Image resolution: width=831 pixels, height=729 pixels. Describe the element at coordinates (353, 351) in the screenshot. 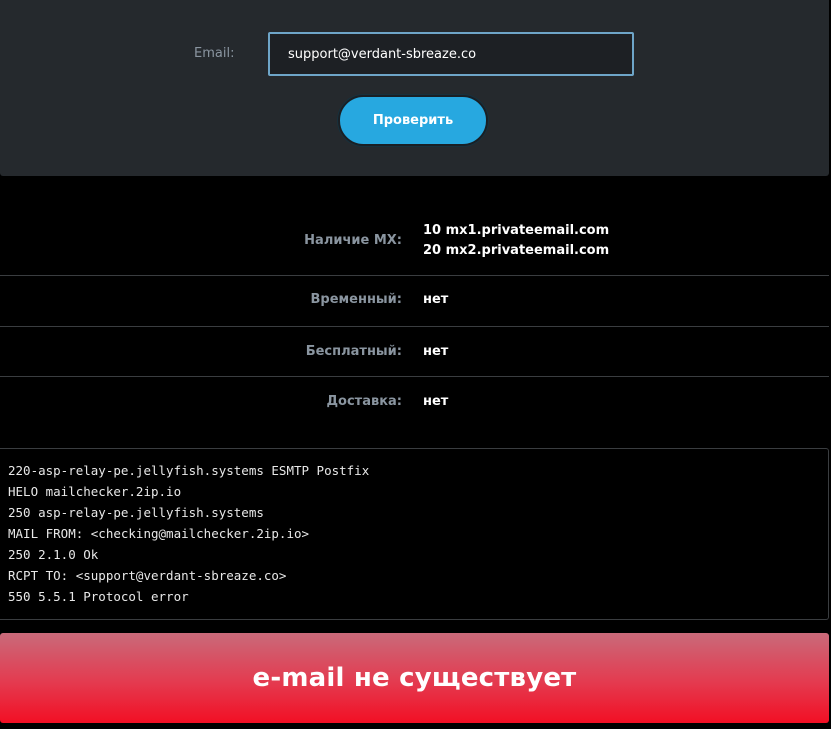

I see `free-label: Бесплатный:` at that location.